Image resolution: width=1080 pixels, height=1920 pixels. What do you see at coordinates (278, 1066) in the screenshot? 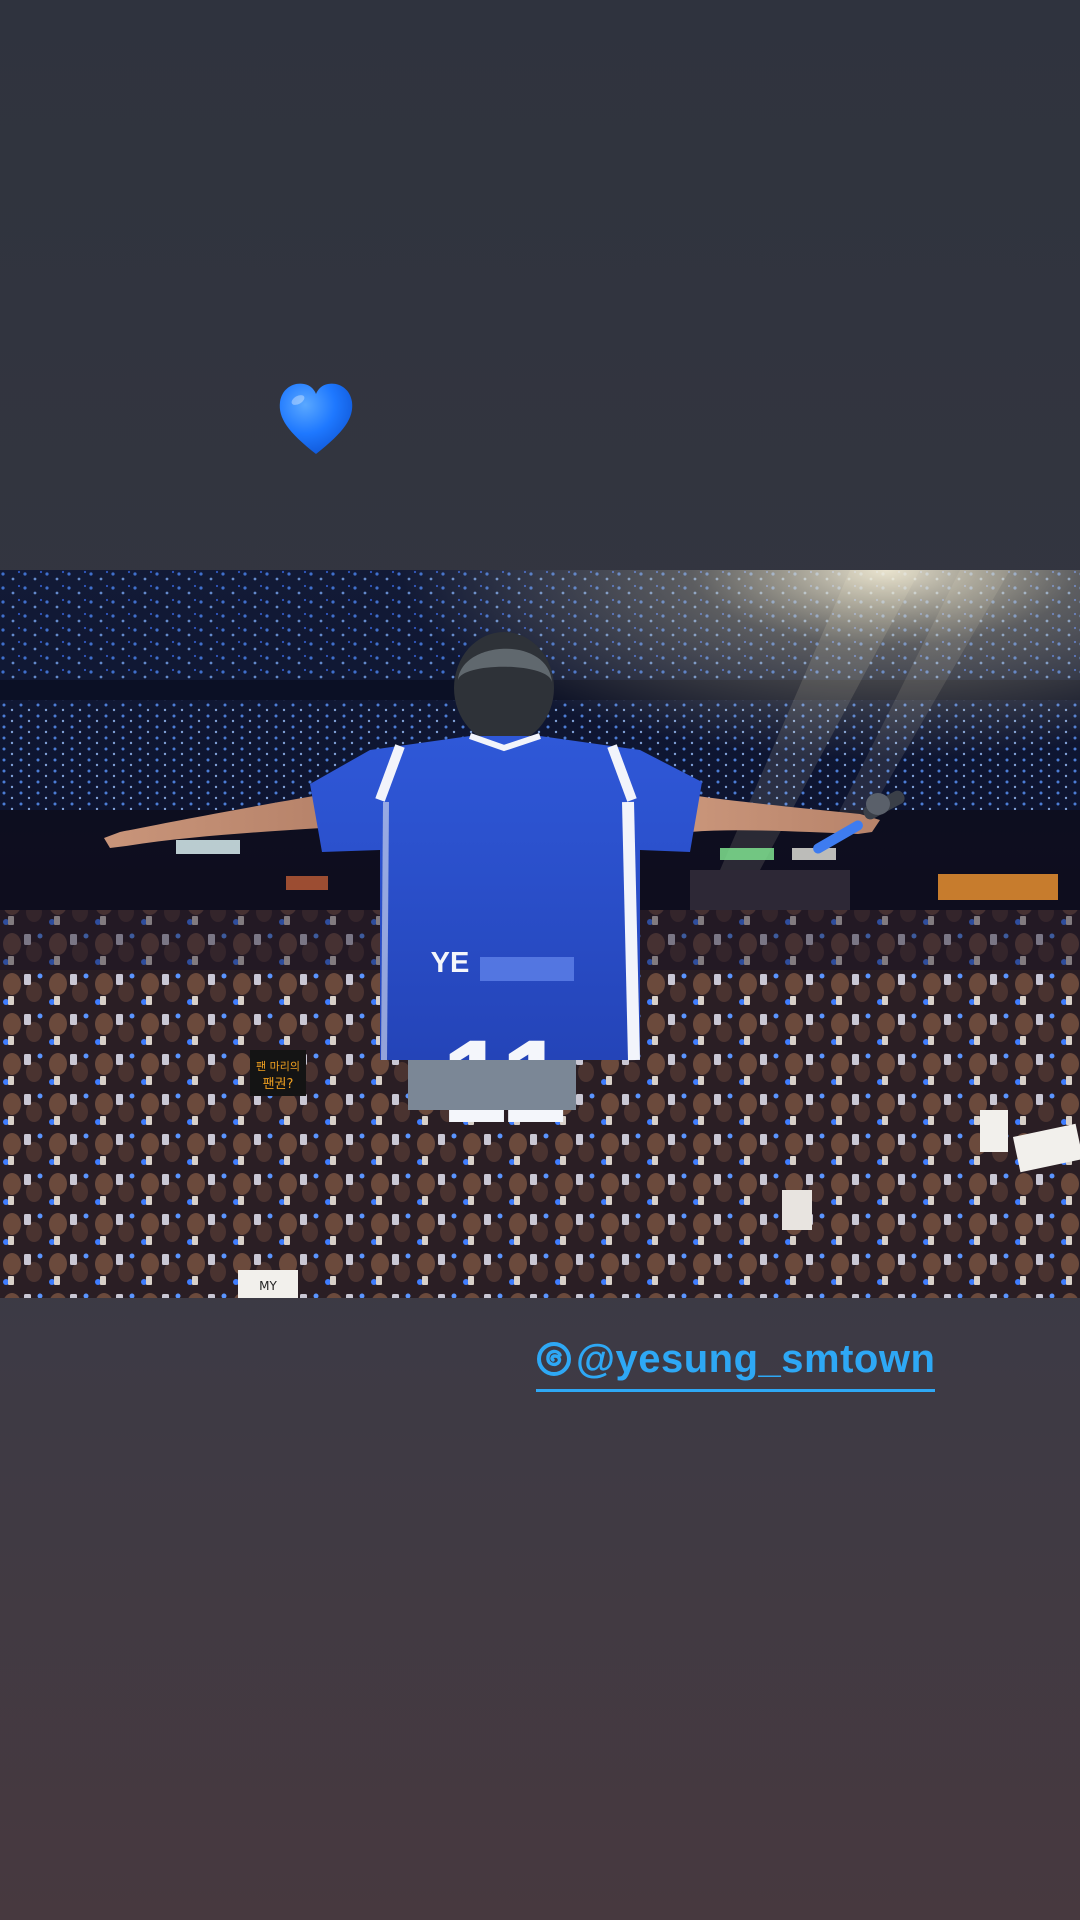
I see `svg-text: 팬 마리의` at bounding box center [278, 1066].